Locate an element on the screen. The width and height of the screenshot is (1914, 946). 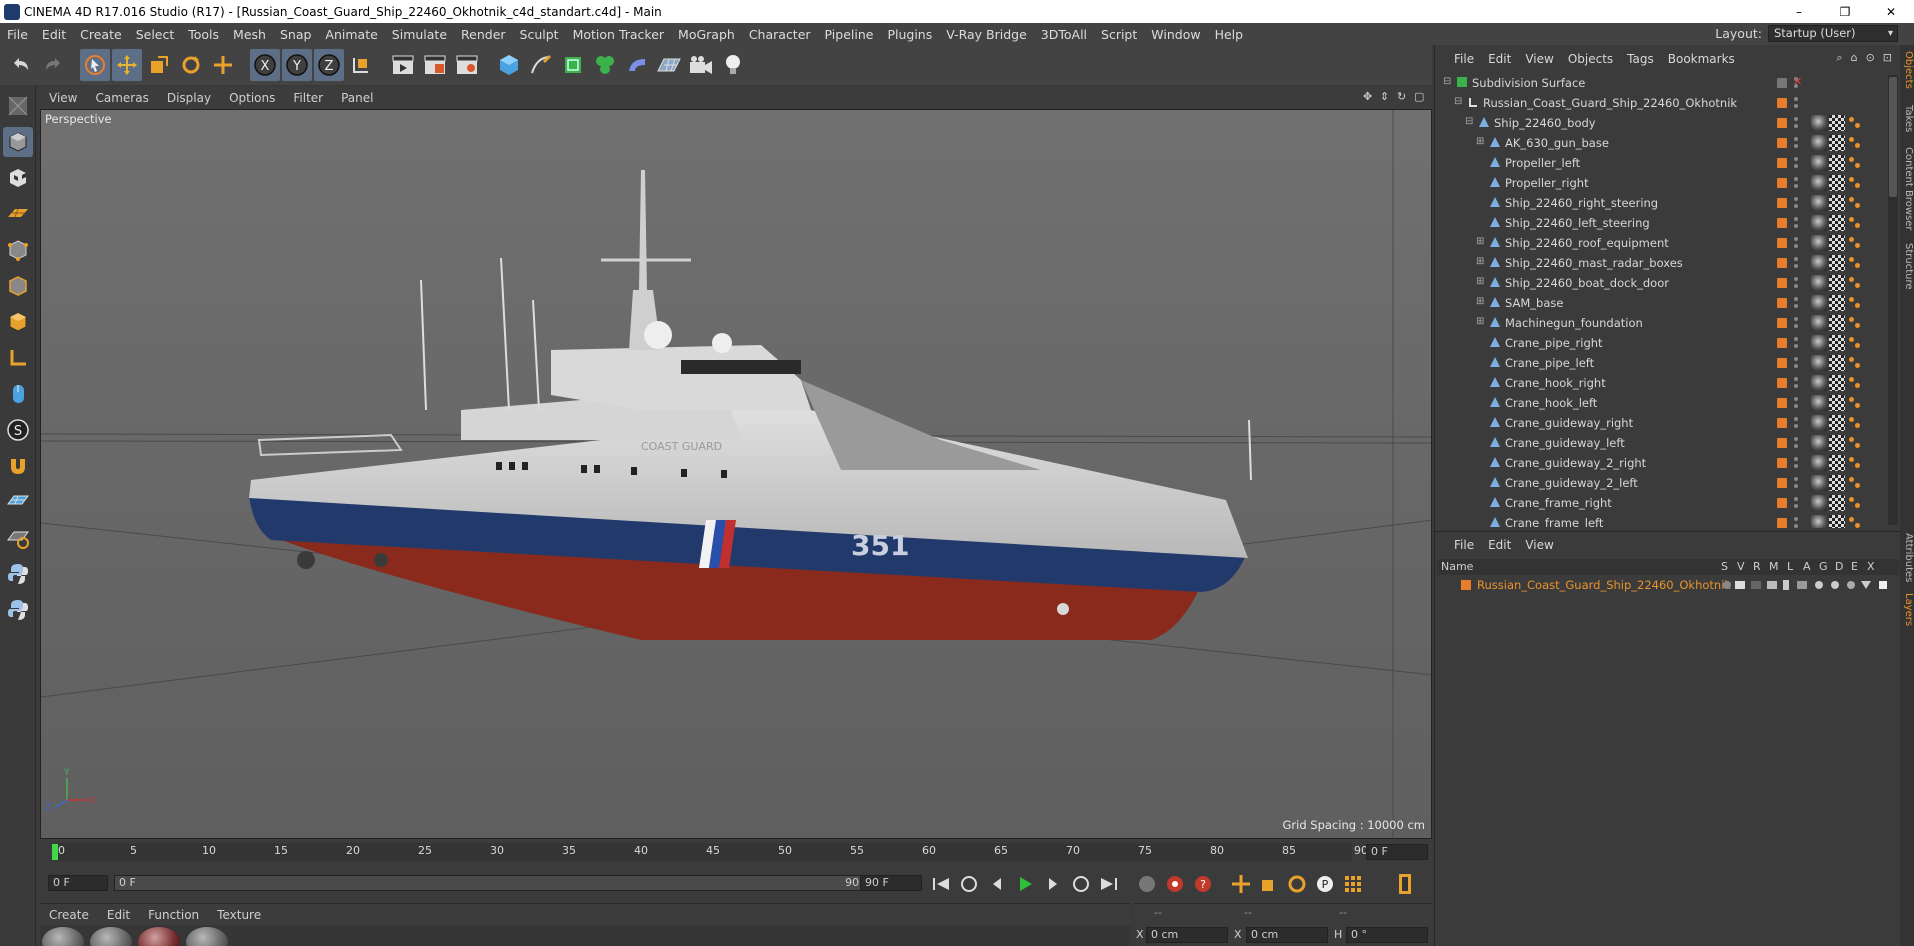
dolly-view-icon: ⇕ is located at coordinates (1386, 97).